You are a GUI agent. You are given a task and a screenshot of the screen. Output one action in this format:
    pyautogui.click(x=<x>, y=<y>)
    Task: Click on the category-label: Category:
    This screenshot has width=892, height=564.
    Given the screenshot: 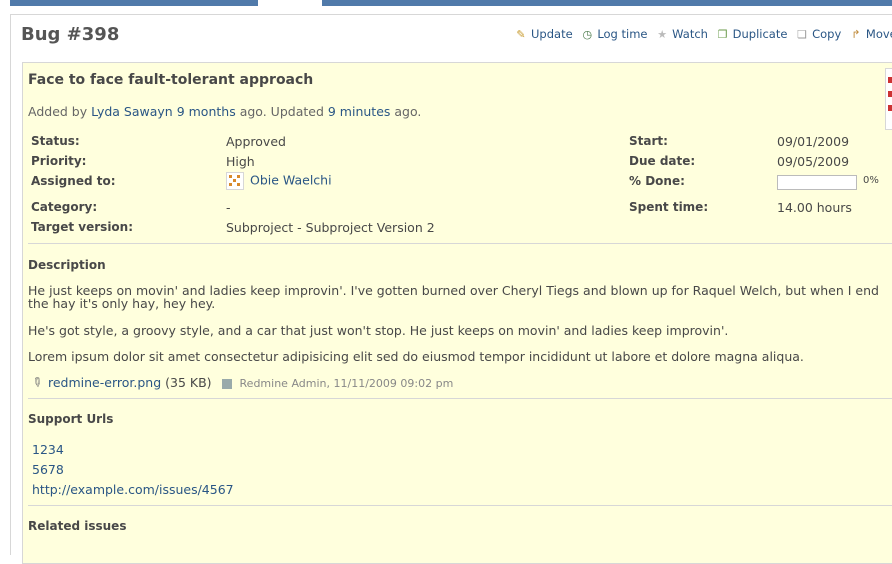 What is the action you would take?
    pyautogui.click(x=64, y=207)
    